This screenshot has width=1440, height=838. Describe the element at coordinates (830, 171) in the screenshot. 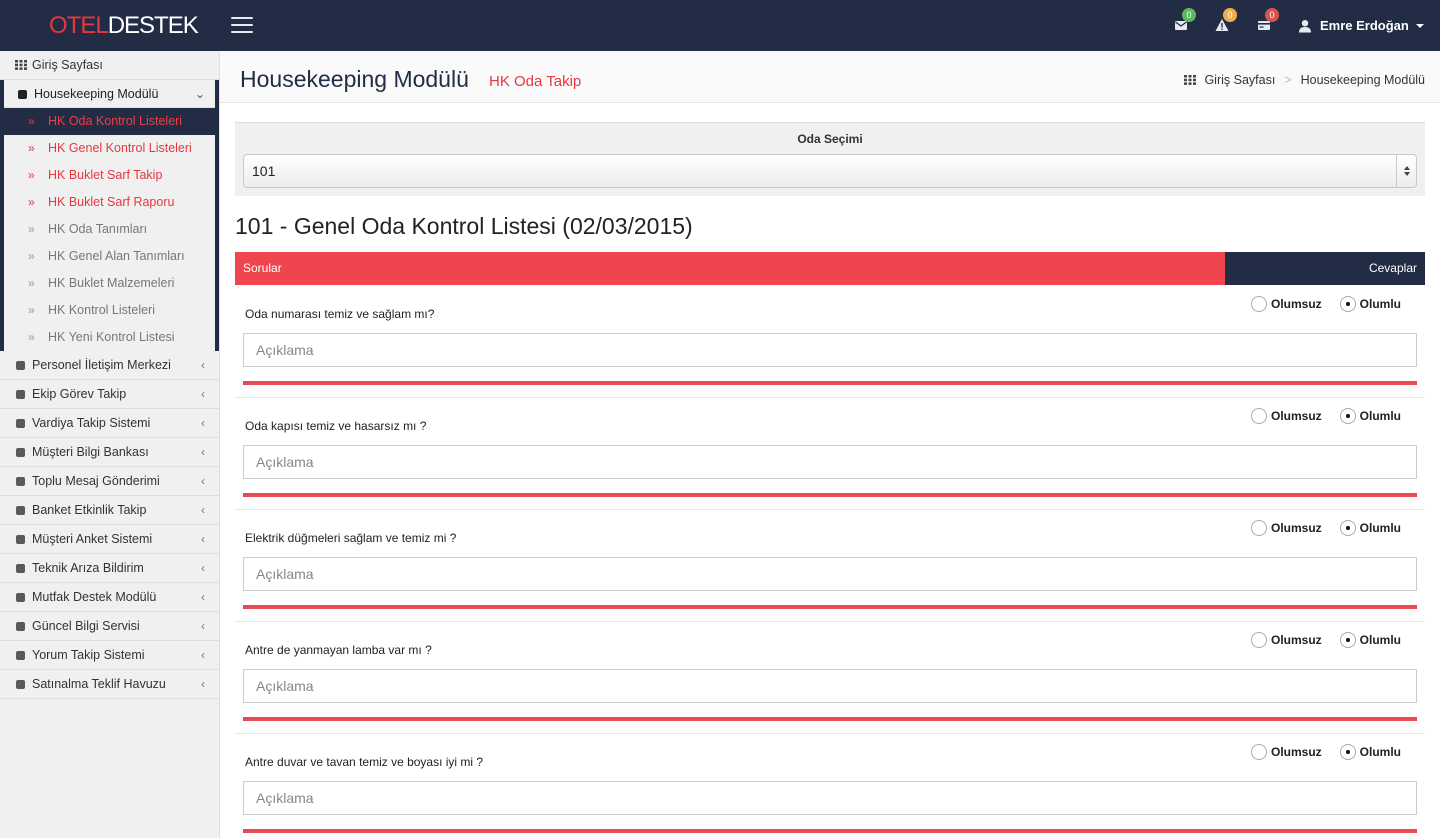

I see `room-select: 101` at that location.